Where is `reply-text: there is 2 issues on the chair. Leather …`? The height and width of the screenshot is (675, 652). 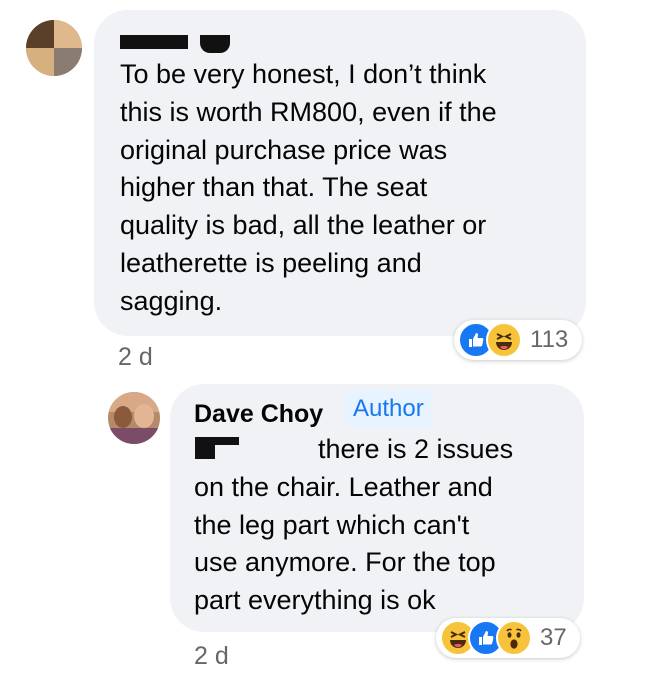 reply-text: there is 2 issues on the chair. Leather … is located at coordinates (353, 525).